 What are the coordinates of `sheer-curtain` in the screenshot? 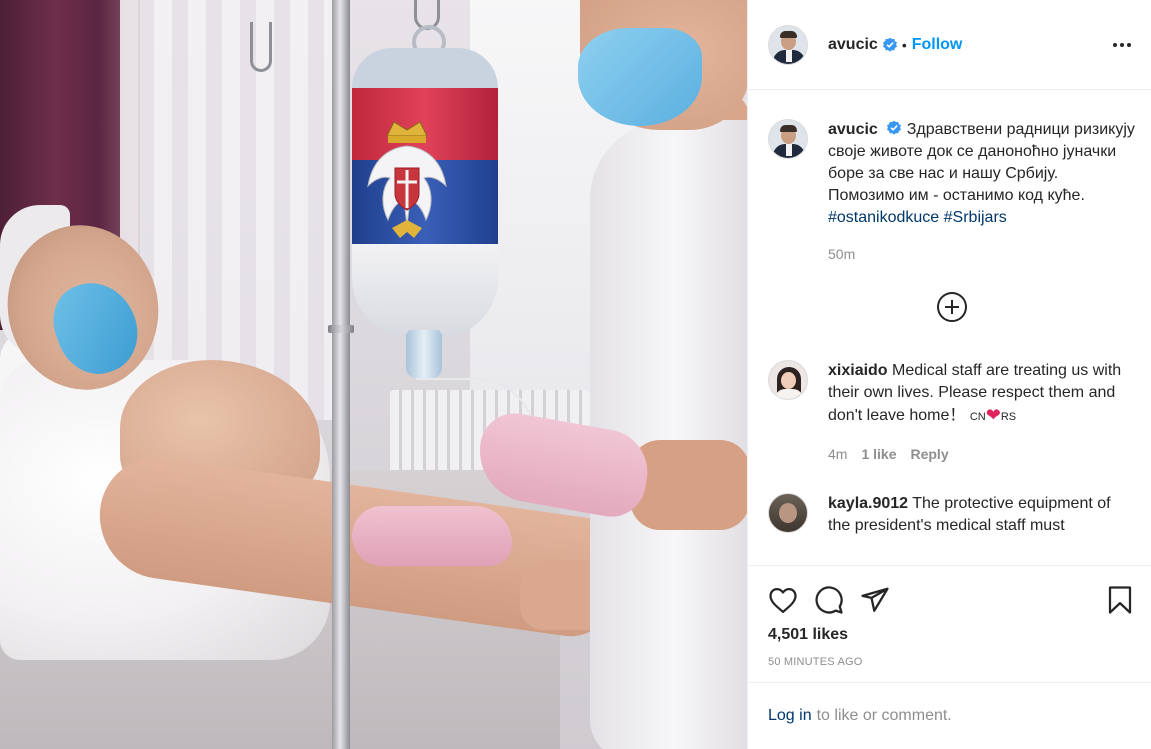 It's located at (230, 210).